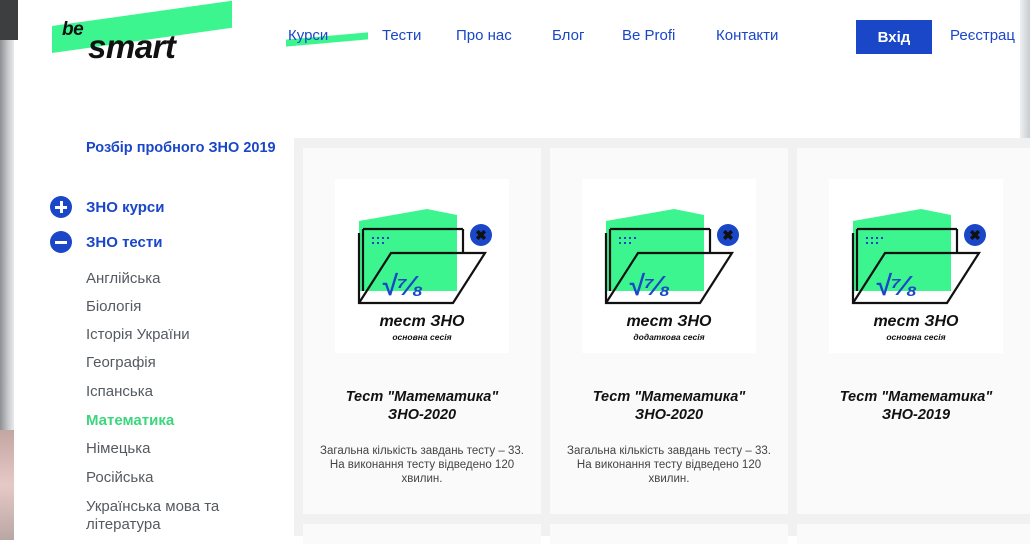 The width and height of the screenshot is (1030, 544). What do you see at coordinates (7, 290) in the screenshot?
I see `screen-left-edge` at bounding box center [7, 290].